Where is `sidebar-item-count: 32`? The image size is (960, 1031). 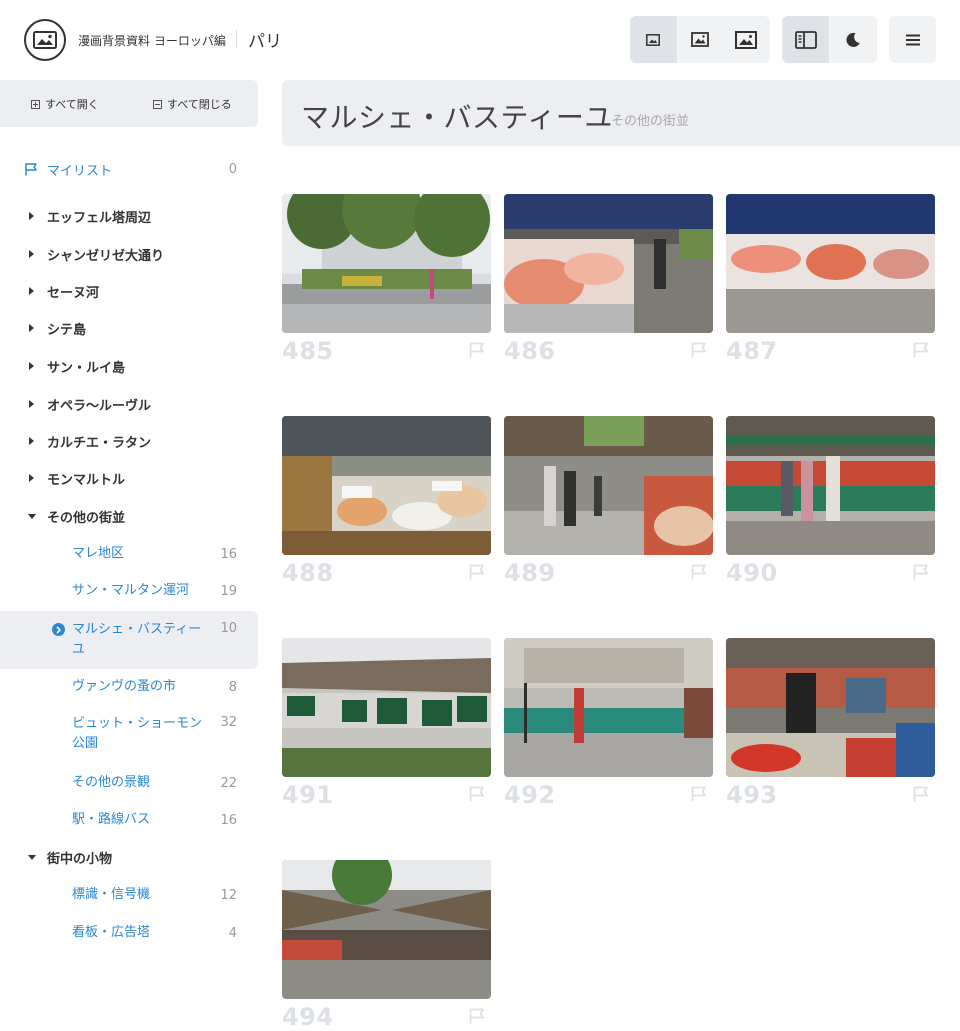
sidebar-item-count: 32 is located at coordinates (228, 722).